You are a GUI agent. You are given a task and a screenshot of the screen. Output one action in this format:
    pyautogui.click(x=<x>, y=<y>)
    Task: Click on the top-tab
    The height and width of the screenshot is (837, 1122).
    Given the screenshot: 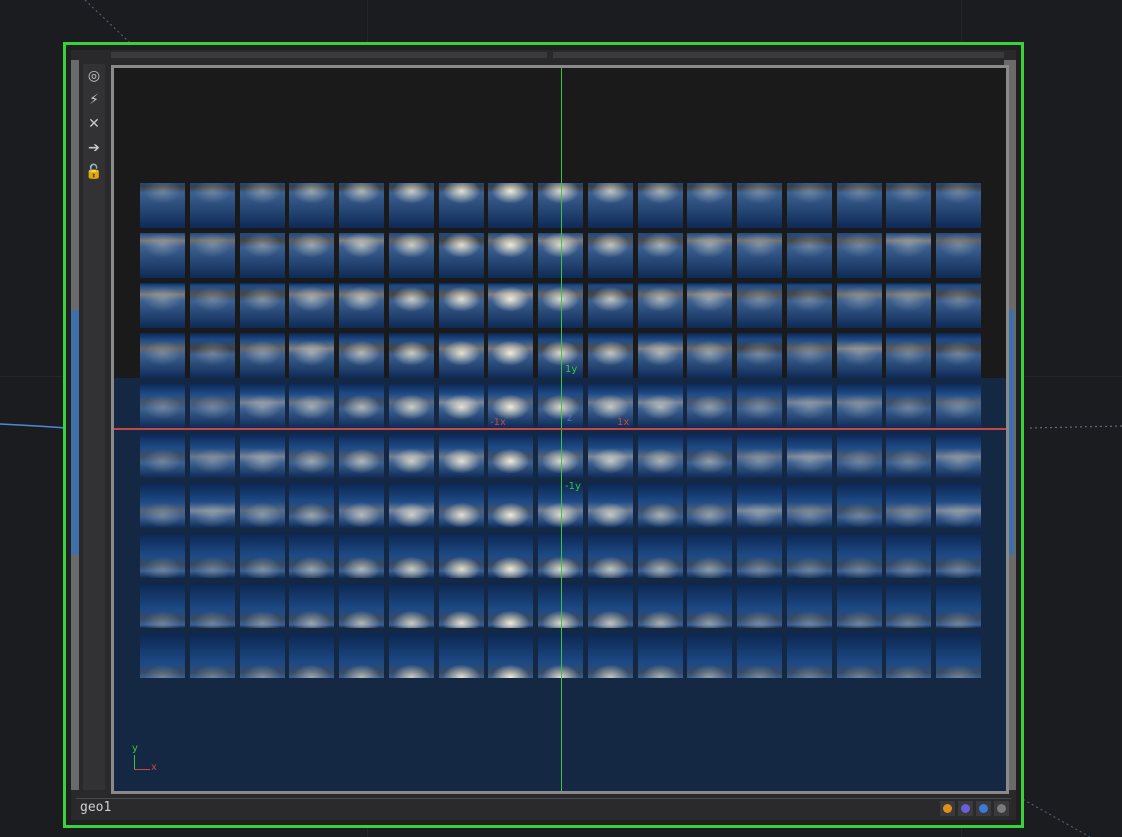 What is the action you would take?
    pyautogui.click(x=778, y=55)
    